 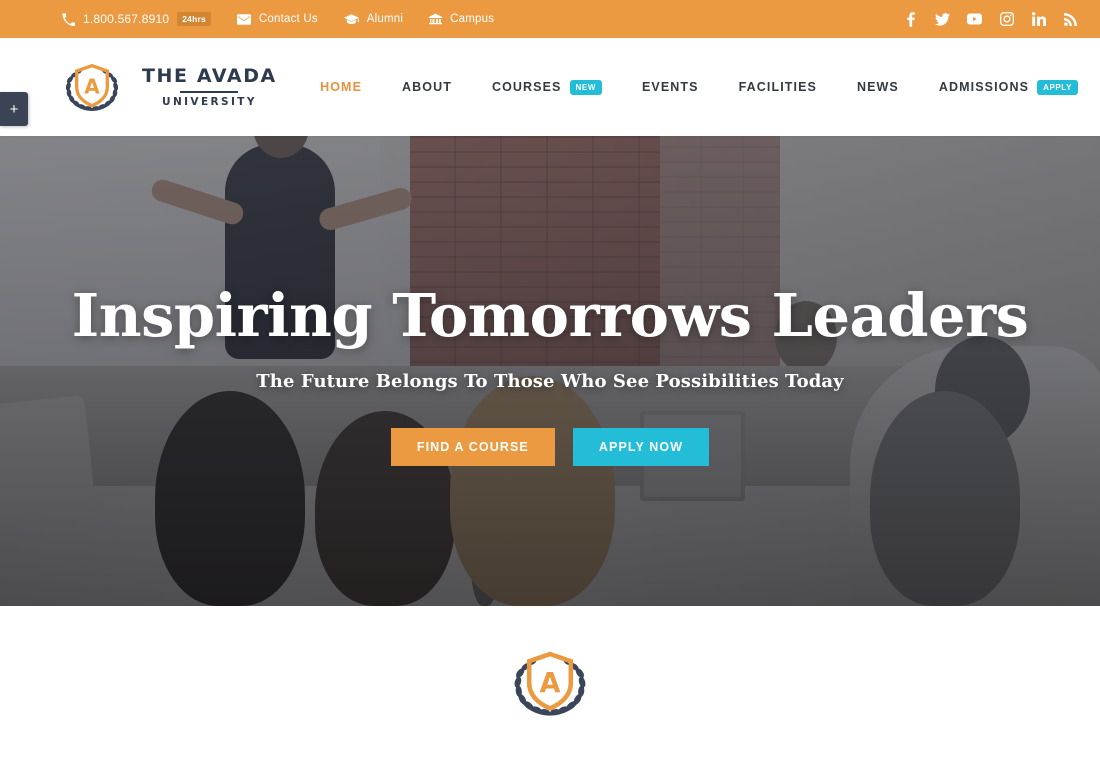 I want to click on nav-label: ADMISSIONS, so click(x=984, y=87).